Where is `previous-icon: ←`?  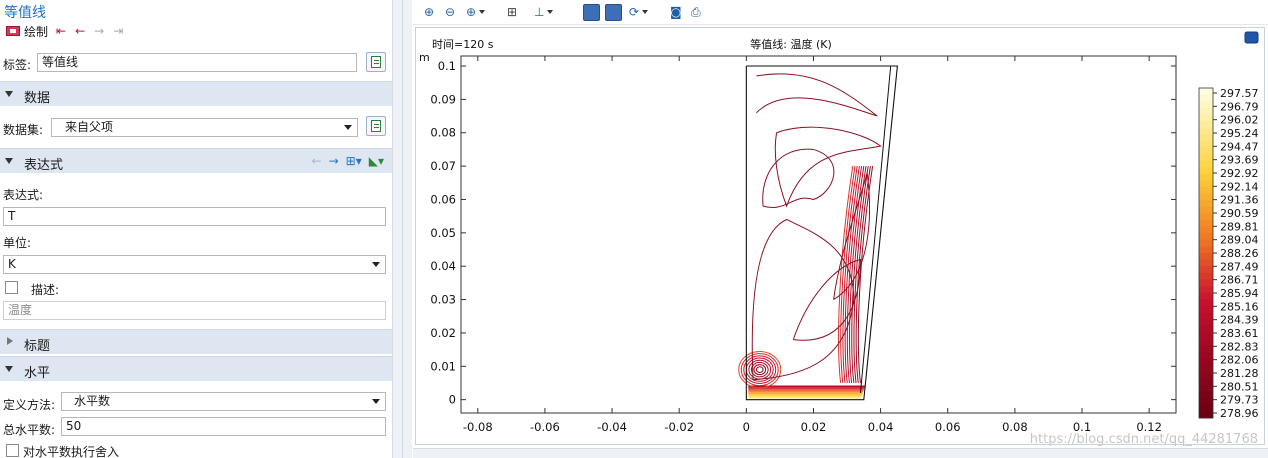
previous-icon: ← is located at coordinates (80, 31).